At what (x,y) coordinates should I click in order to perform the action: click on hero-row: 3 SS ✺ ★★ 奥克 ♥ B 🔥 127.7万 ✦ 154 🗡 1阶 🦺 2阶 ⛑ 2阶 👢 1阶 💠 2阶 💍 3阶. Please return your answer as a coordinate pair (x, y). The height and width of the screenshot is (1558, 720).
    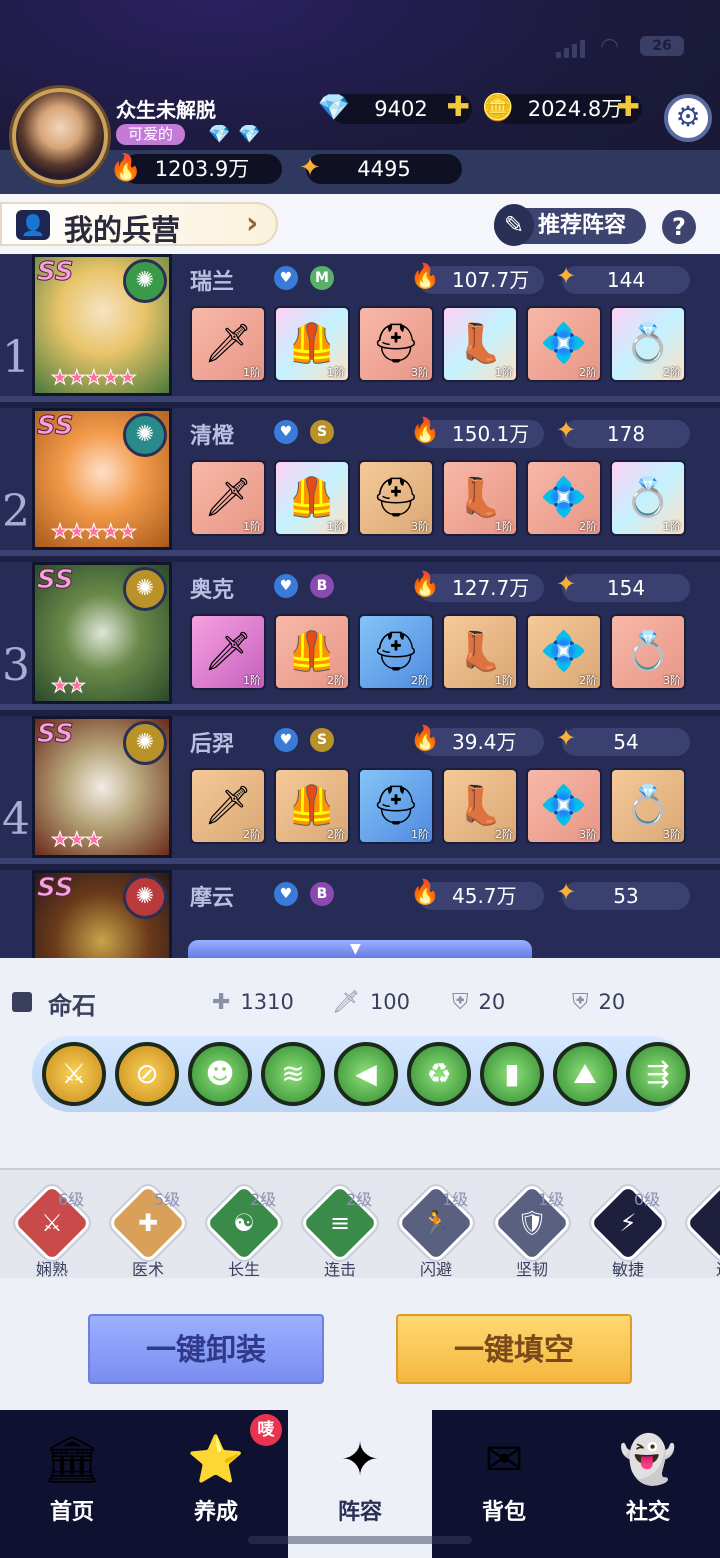
    Looking at the image, I should click on (360, 636).